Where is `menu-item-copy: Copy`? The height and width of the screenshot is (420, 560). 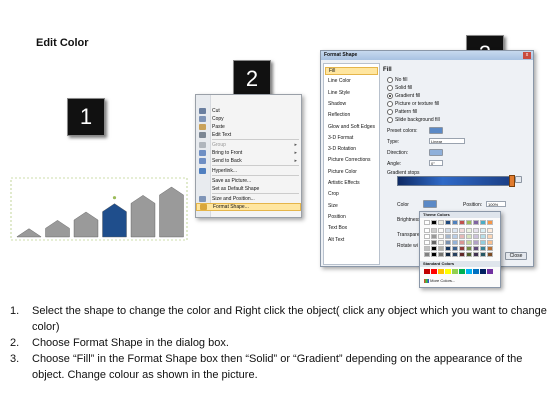
menu-item-copy: Copy is located at coordinates (248, 119).